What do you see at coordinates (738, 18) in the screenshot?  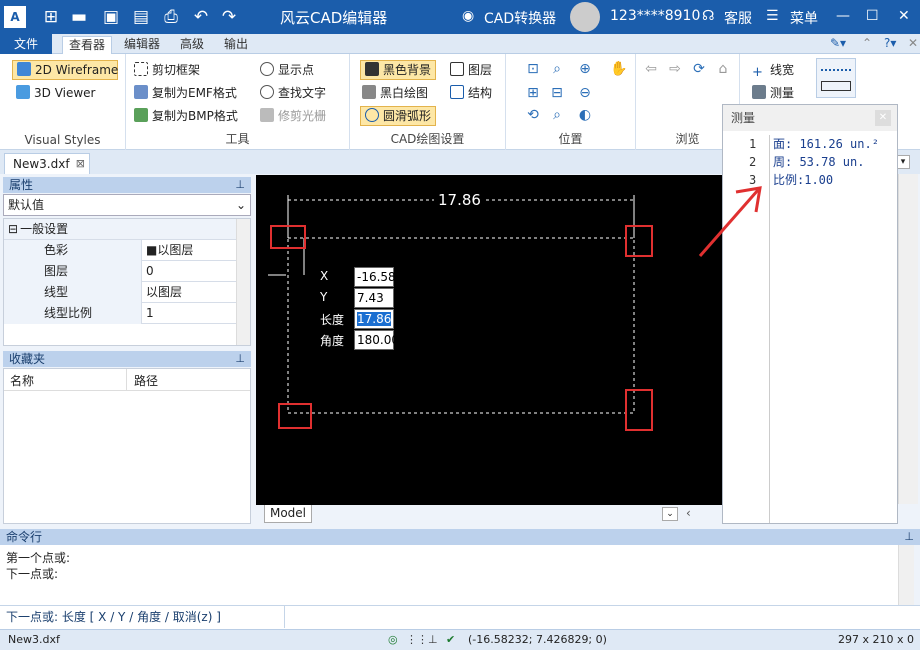 I see `service-button: 客服` at bounding box center [738, 18].